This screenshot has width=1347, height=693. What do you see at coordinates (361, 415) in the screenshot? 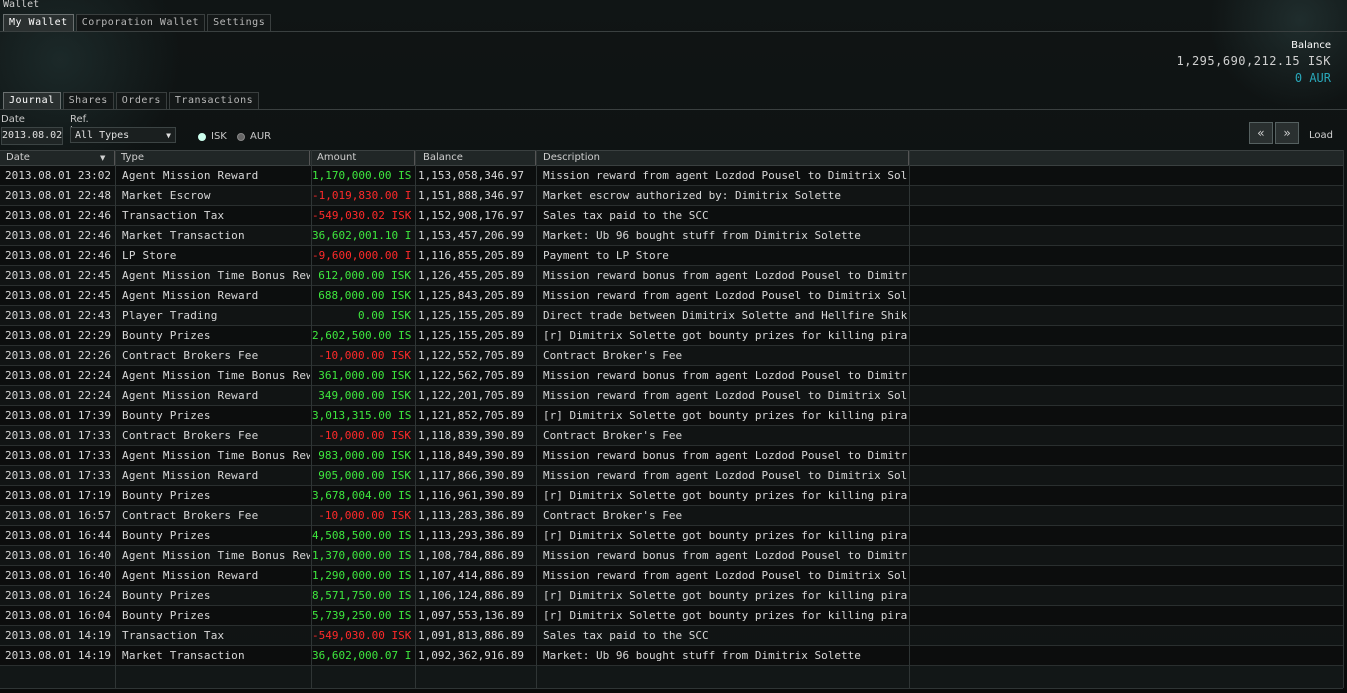
I see `cell-amount: 3,013,315.00 ISK` at bounding box center [361, 415].